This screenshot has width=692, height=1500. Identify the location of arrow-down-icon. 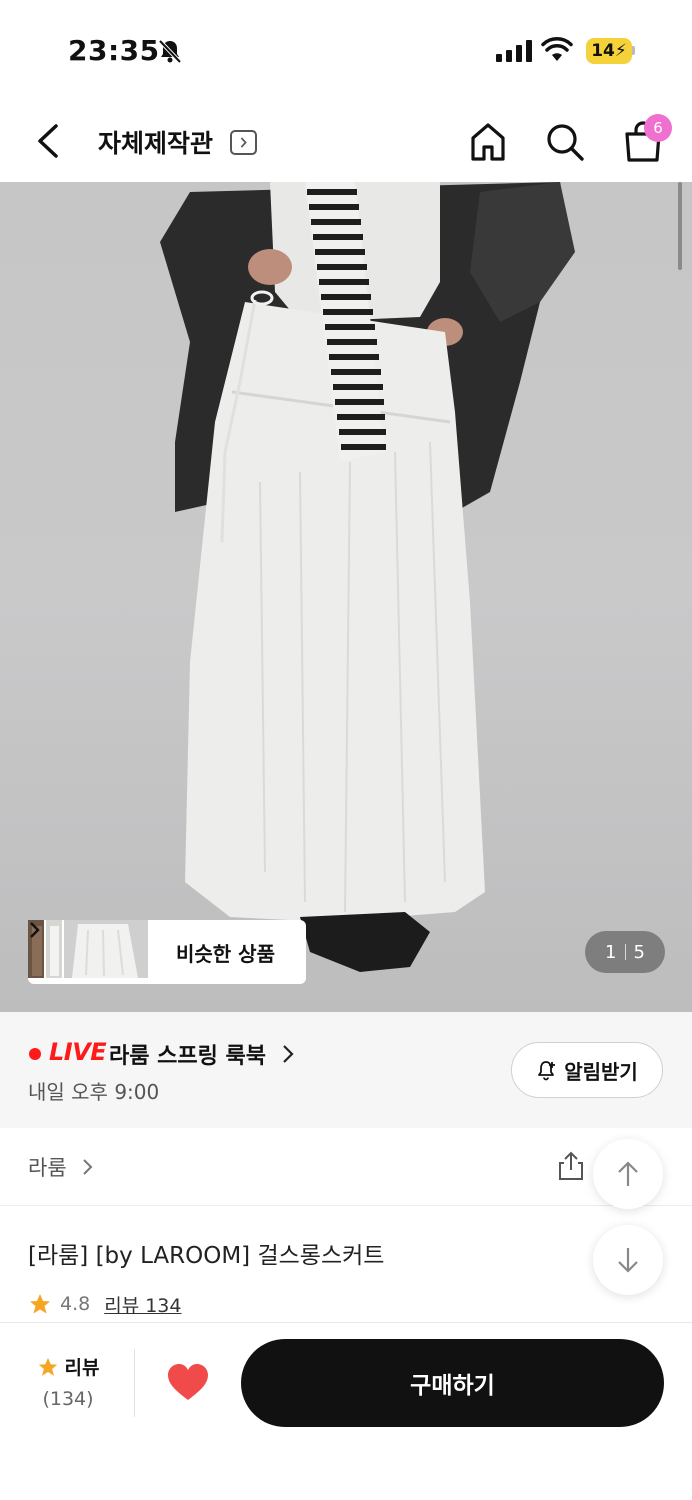
(628, 1260).